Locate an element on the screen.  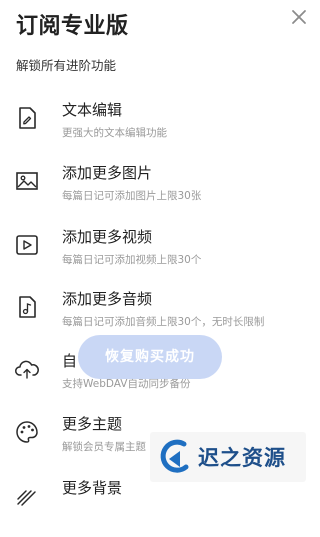
edit-note-icon is located at coordinates (27, 118).